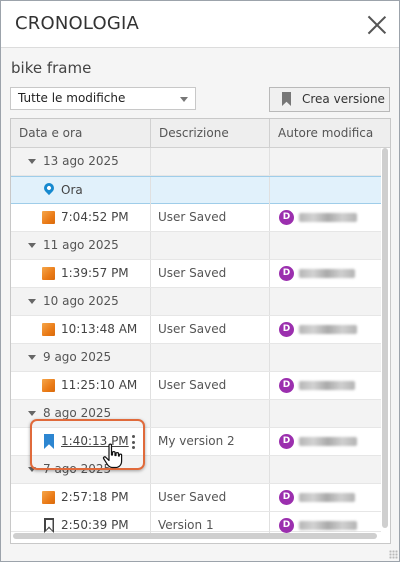  What do you see at coordinates (210, 133) in the screenshot?
I see `column-header-description: Descrizione` at bounding box center [210, 133].